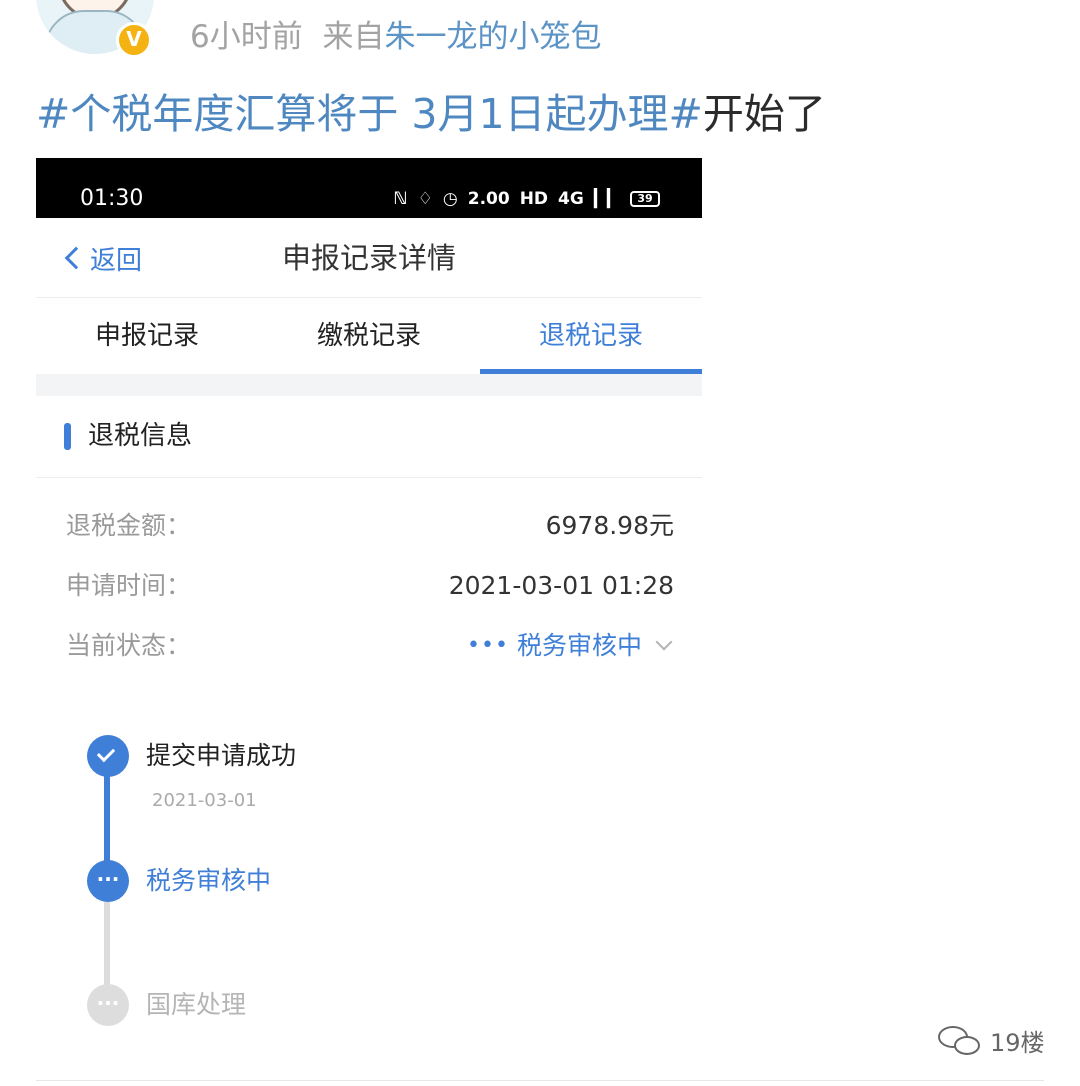 Image resolution: width=1080 pixels, height=1086 pixels. What do you see at coordinates (140, 436) in the screenshot?
I see `section-title: 退税信息` at bounding box center [140, 436].